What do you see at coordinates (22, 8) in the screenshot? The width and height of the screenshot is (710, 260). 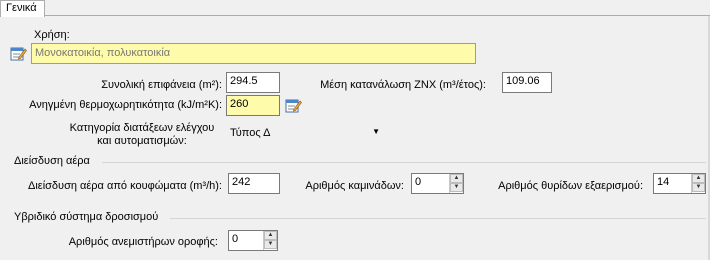 I see `tab-general: Γενικά` at bounding box center [22, 8].